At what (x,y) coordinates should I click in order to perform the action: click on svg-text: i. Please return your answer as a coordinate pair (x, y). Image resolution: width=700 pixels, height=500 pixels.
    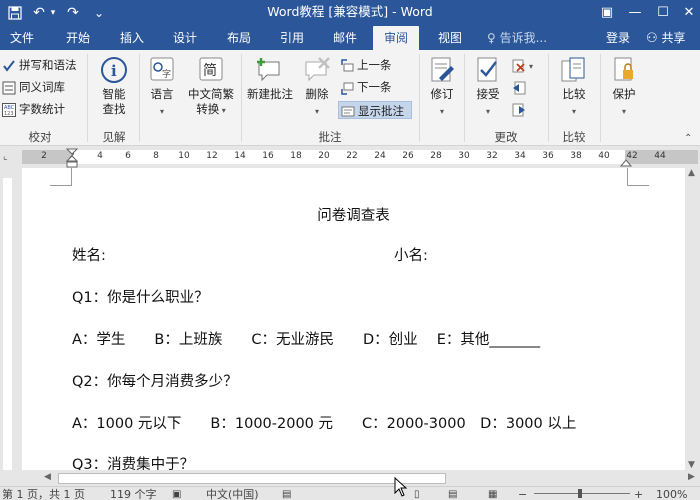
    Looking at the image, I should click on (114, 71).